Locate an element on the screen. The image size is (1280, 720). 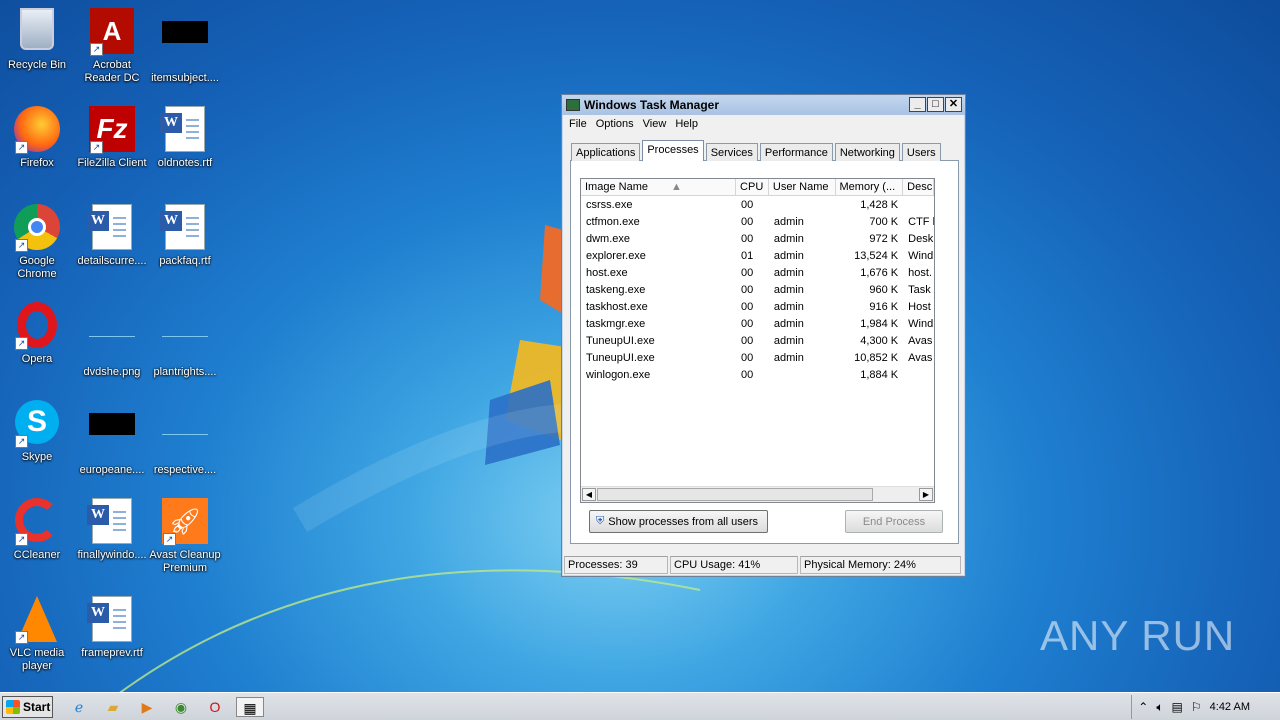
menu-options: Options is located at coordinates (616, 124).